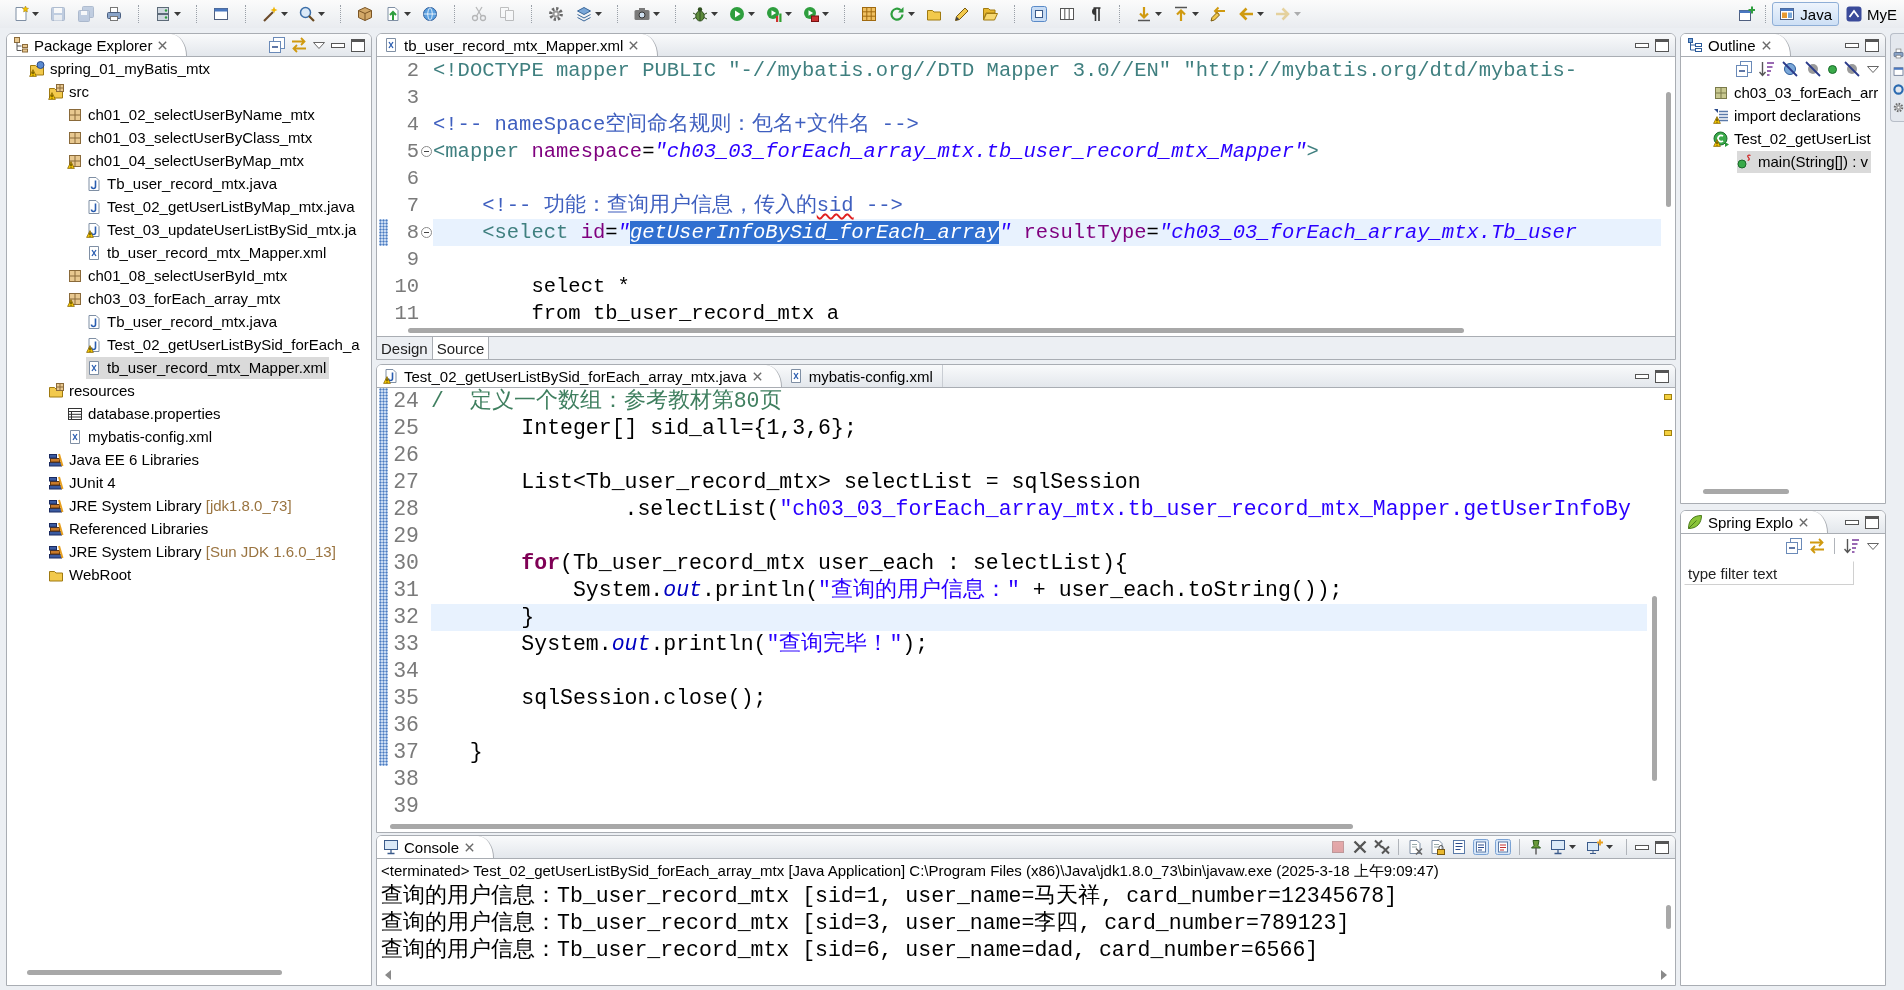  Describe the element at coordinates (1558, 847) in the screenshot. I see `monitor-icon` at that location.